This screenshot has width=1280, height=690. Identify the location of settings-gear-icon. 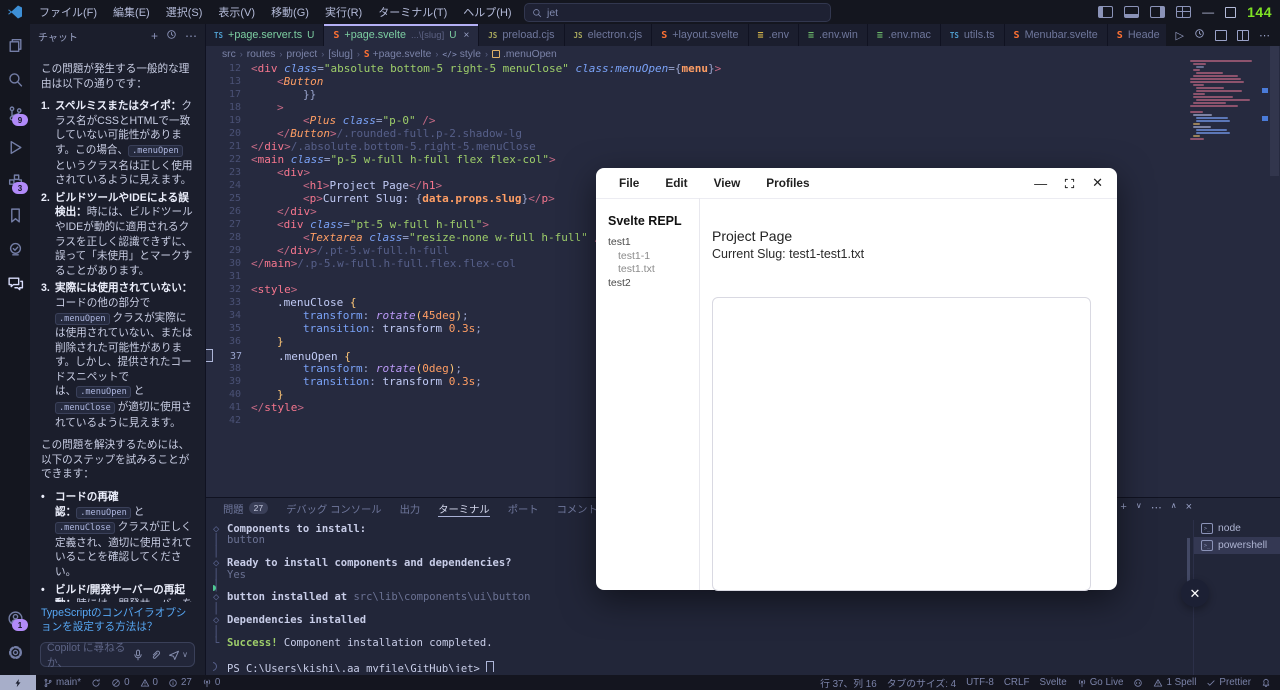
(15, 652).